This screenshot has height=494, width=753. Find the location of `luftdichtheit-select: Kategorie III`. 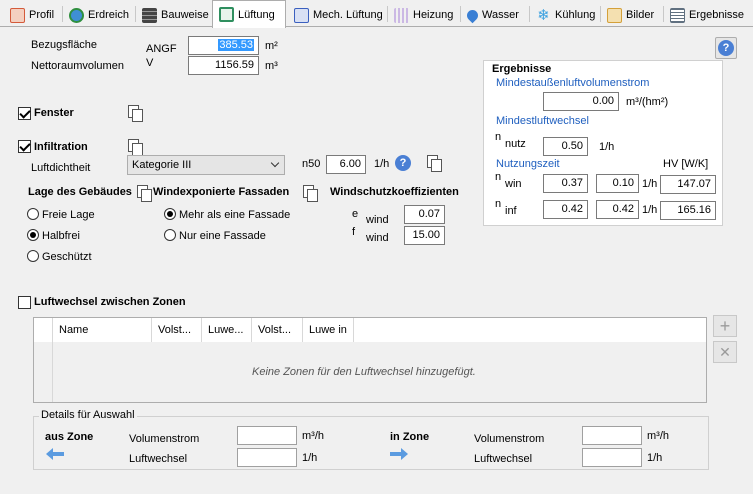

luftdichtheit-select: Kategorie III is located at coordinates (206, 165).